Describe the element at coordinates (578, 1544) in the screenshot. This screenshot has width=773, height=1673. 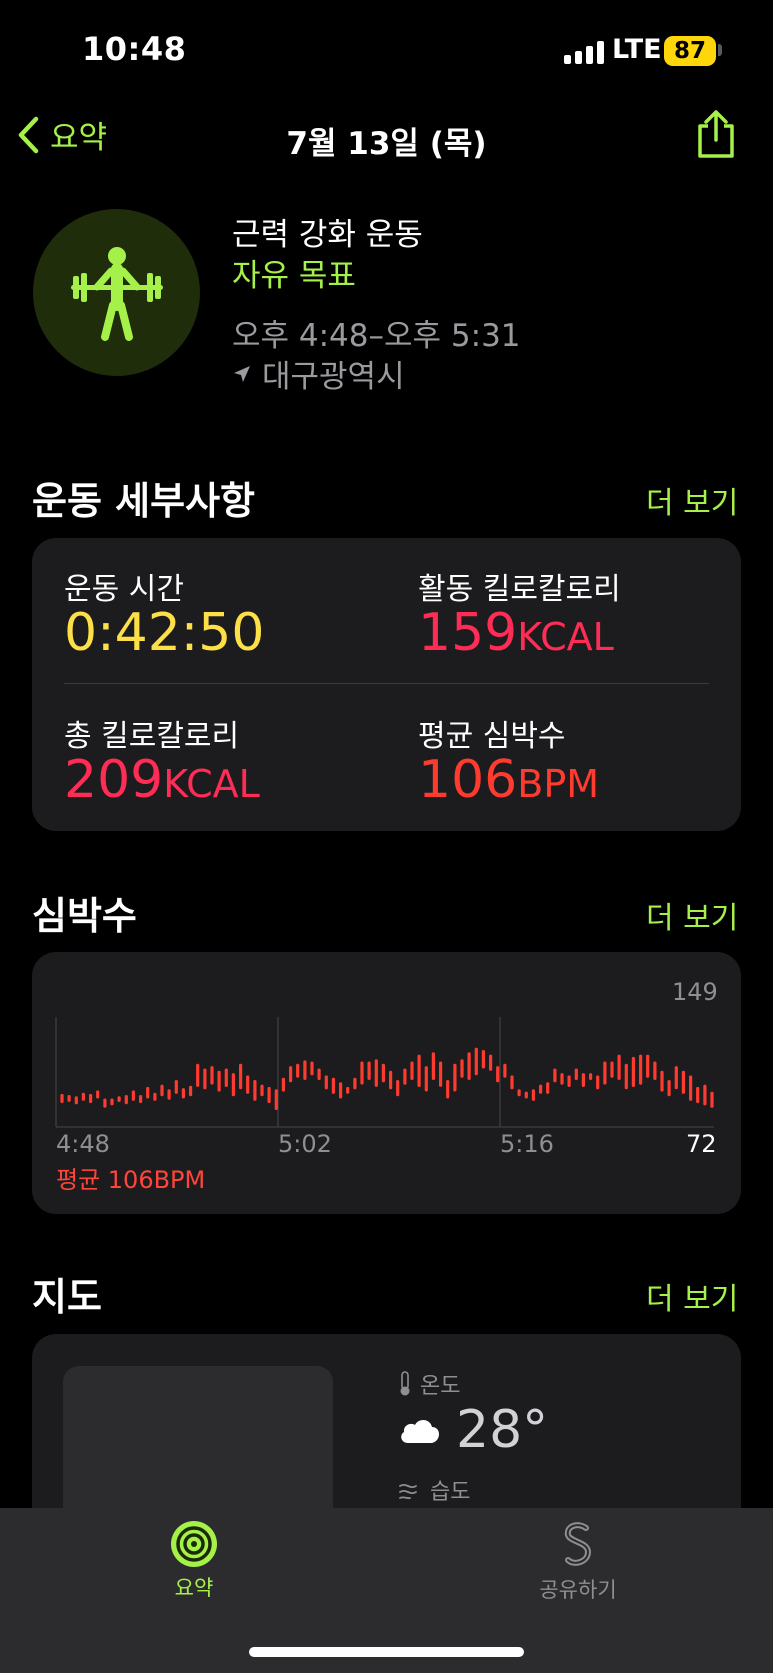
I see `sharing-icon` at that location.